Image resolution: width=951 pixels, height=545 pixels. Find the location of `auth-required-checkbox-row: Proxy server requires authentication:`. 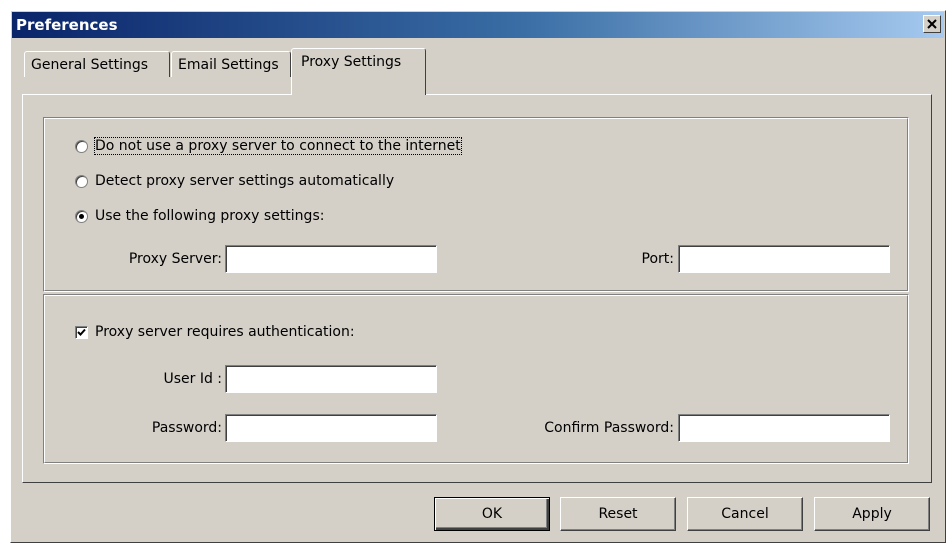

auth-required-checkbox-row: Proxy server requires authentication: is located at coordinates (215, 332).